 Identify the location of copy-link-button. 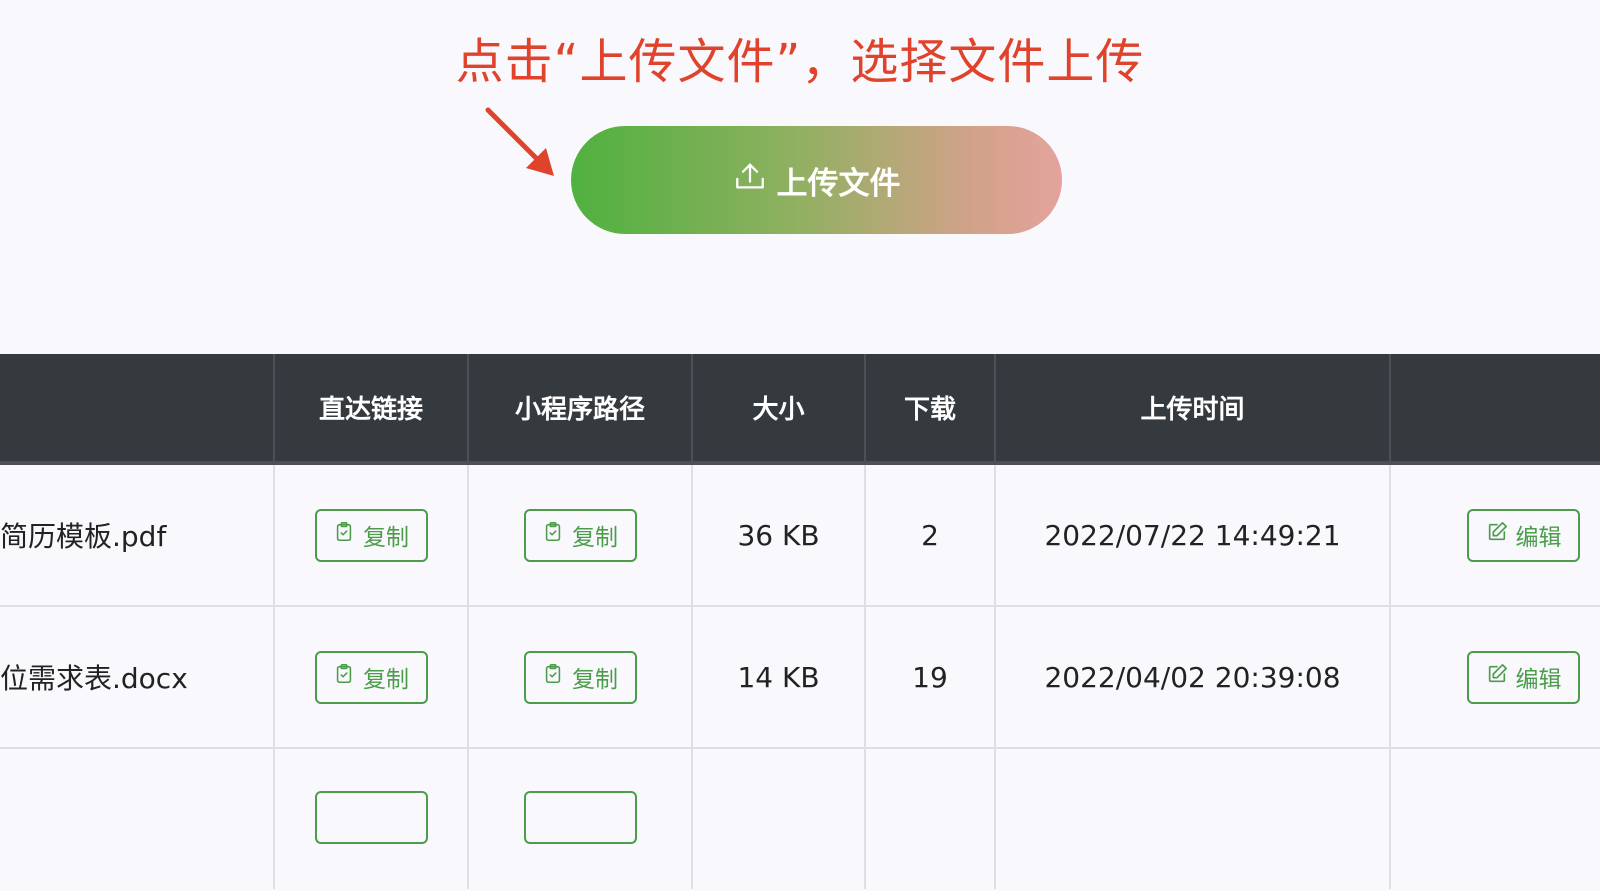
(371, 817).